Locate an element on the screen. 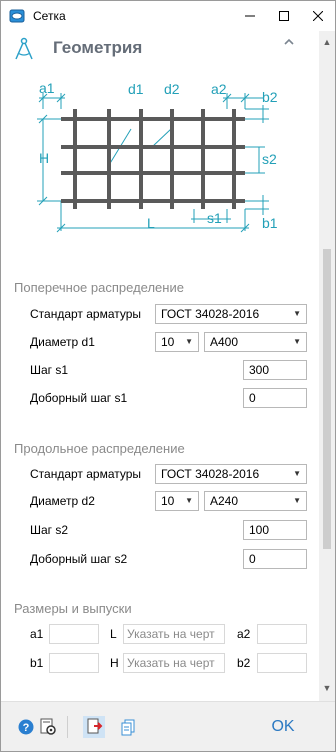 The image size is (336, 752). export-icon is located at coordinates (94, 727).